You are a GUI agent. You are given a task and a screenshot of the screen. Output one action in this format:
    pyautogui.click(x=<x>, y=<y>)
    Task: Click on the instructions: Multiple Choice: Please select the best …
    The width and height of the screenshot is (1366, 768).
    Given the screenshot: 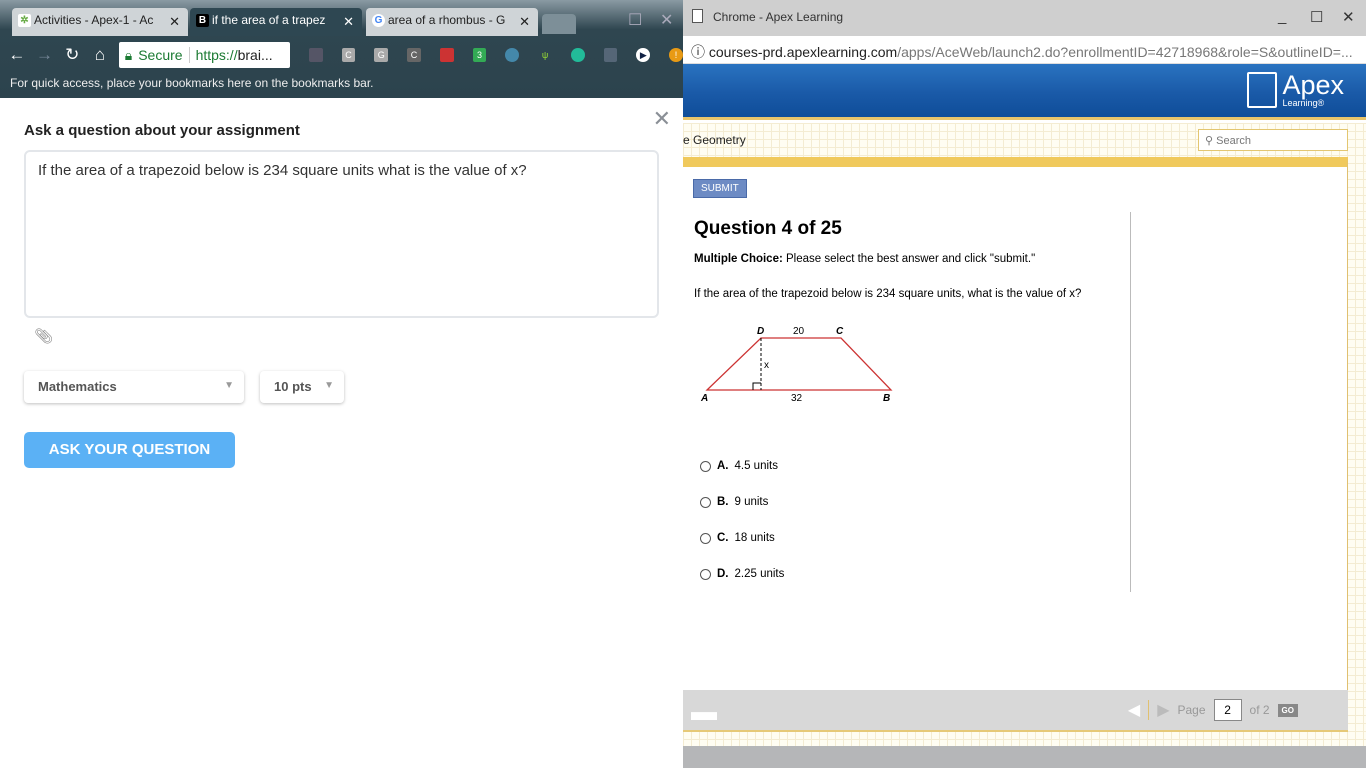 What is the action you would take?
    pyautogui.click(x=864, y=259)
    